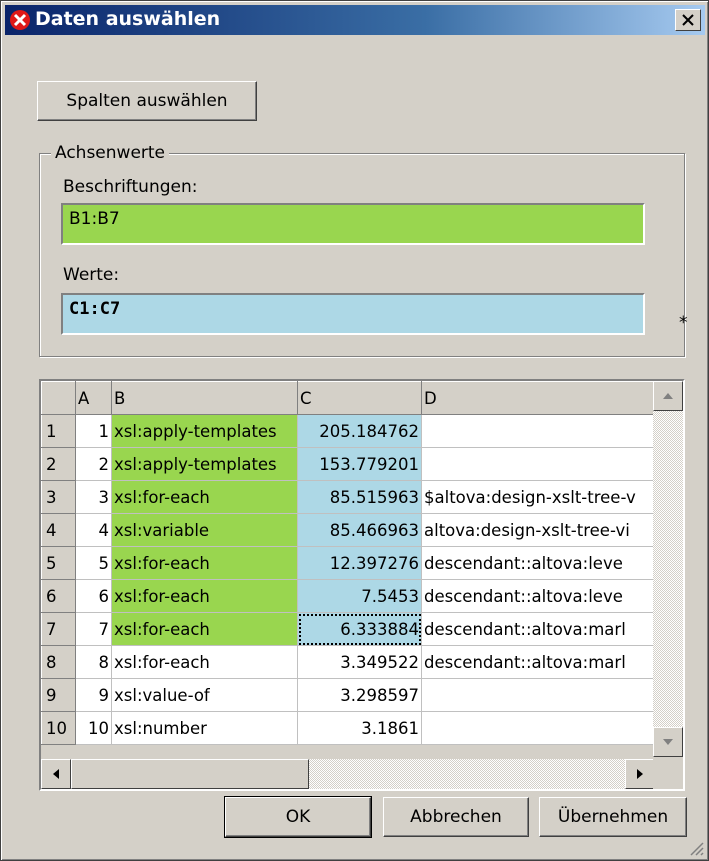  I want to click on cell-d: $altova:design-xslt-tree-v, so click(538, 497).